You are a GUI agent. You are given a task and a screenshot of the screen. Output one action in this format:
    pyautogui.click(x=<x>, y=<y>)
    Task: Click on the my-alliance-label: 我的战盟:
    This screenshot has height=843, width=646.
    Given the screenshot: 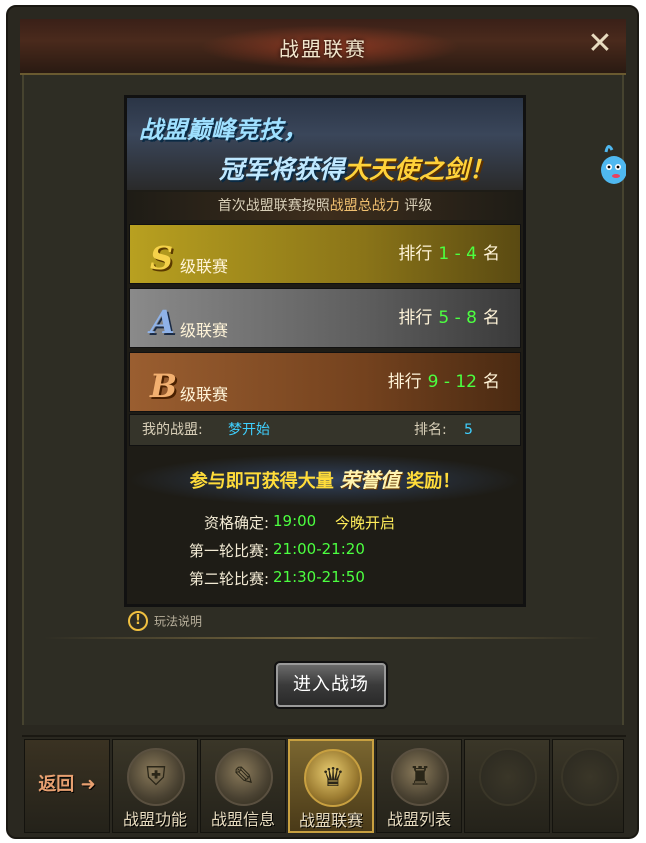 What is the action you would take?
    pyautogui.click(x=172, y=430)
    